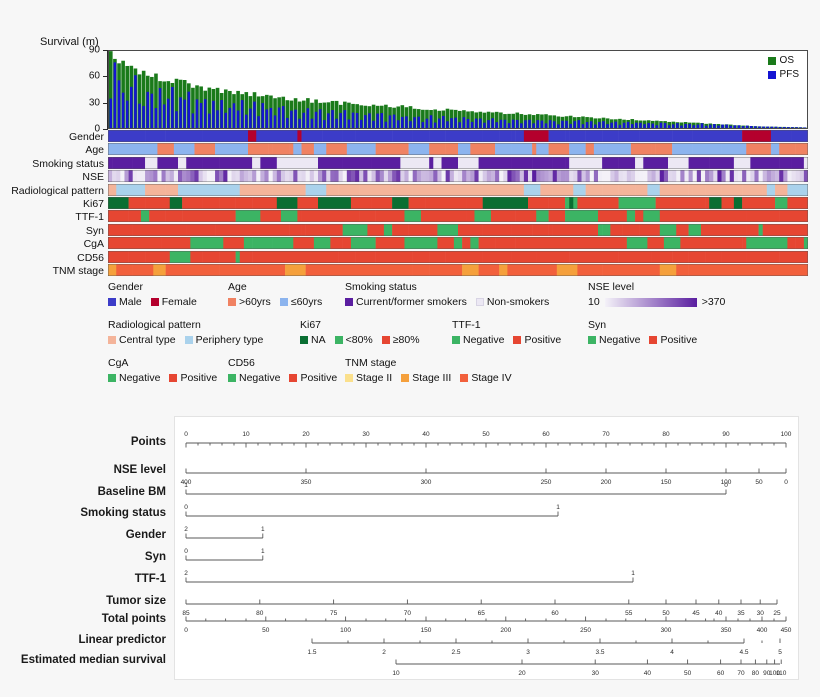  Describe the element at coordinates (458, 243) in the screenshot. I see `heatmap-row-cga` at that location.